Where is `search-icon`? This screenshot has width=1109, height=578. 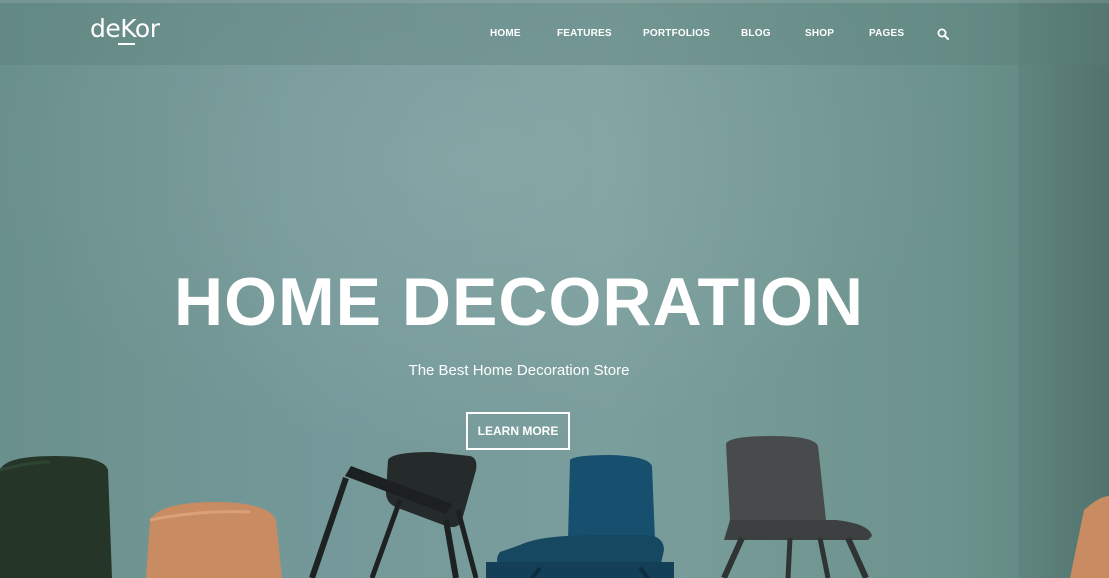
search-icon is located at coordinates (943, 34).